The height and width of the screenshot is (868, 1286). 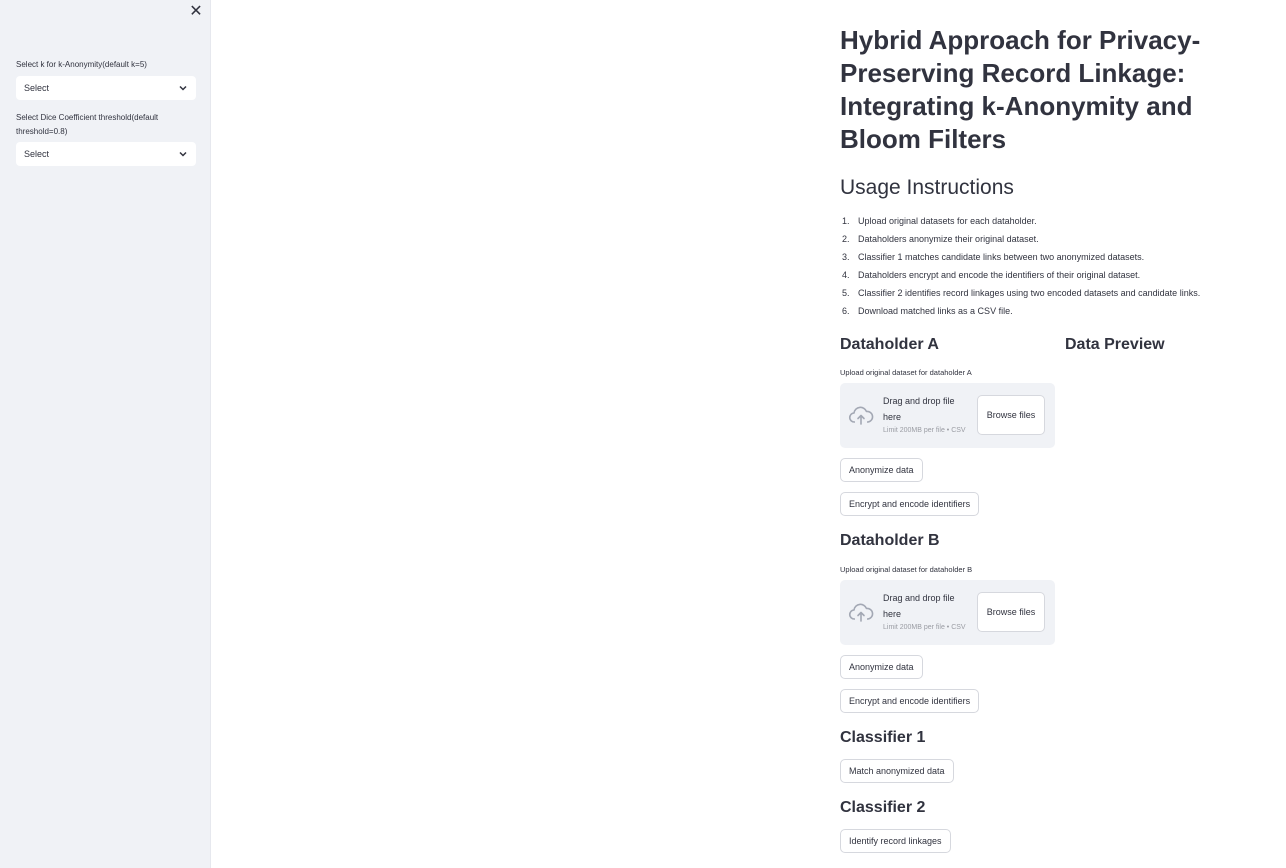 What do you see at coordinates (895, 841) in the screenshot?
I see `identify-record-linkages-button: Identify record linkages` at bounding box center [895, 841].